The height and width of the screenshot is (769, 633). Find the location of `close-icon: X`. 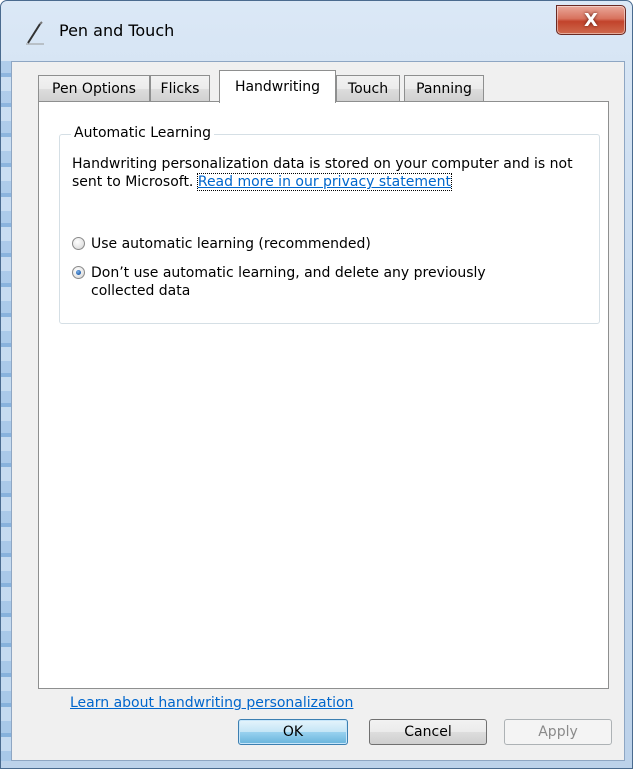

close-icon: X is located at coordinates (591, 20).